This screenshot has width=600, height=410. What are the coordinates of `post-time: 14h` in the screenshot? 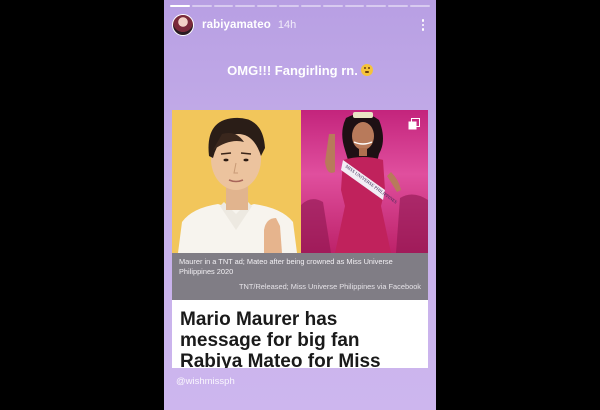 It's located at (287, 25).